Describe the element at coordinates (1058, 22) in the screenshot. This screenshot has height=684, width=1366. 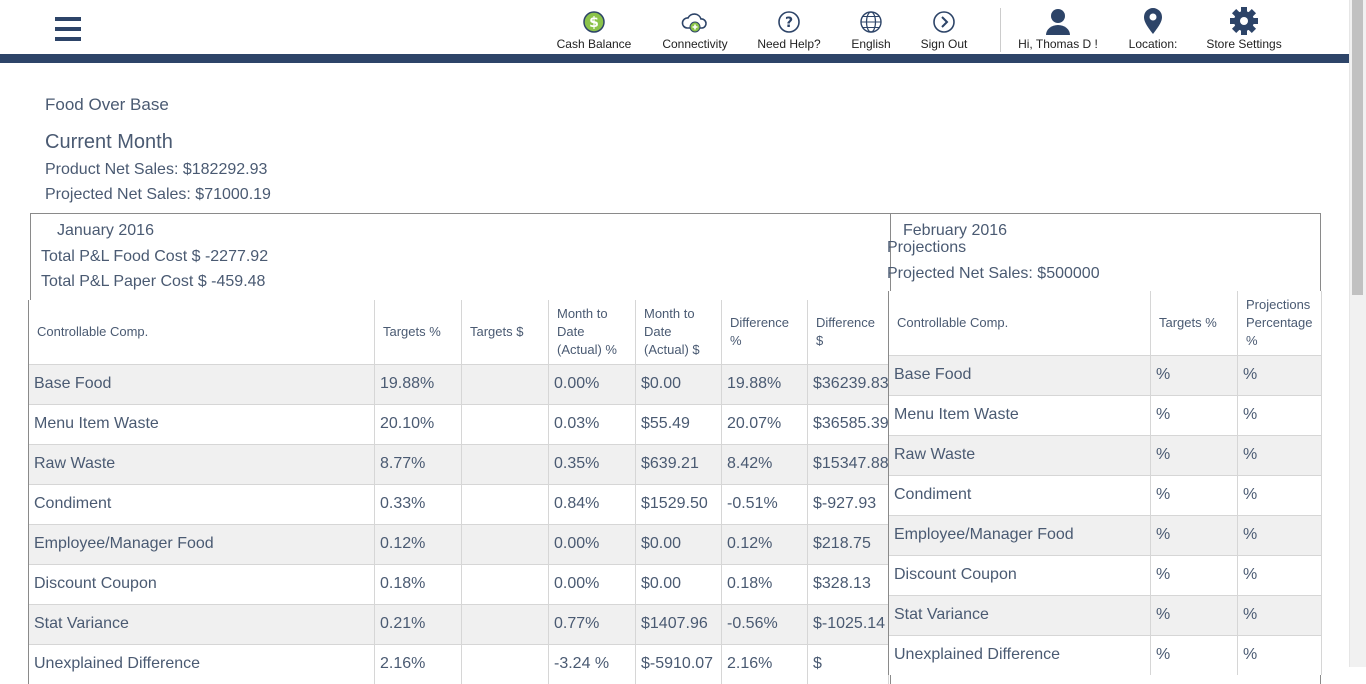
I see `user-icon` at that location.